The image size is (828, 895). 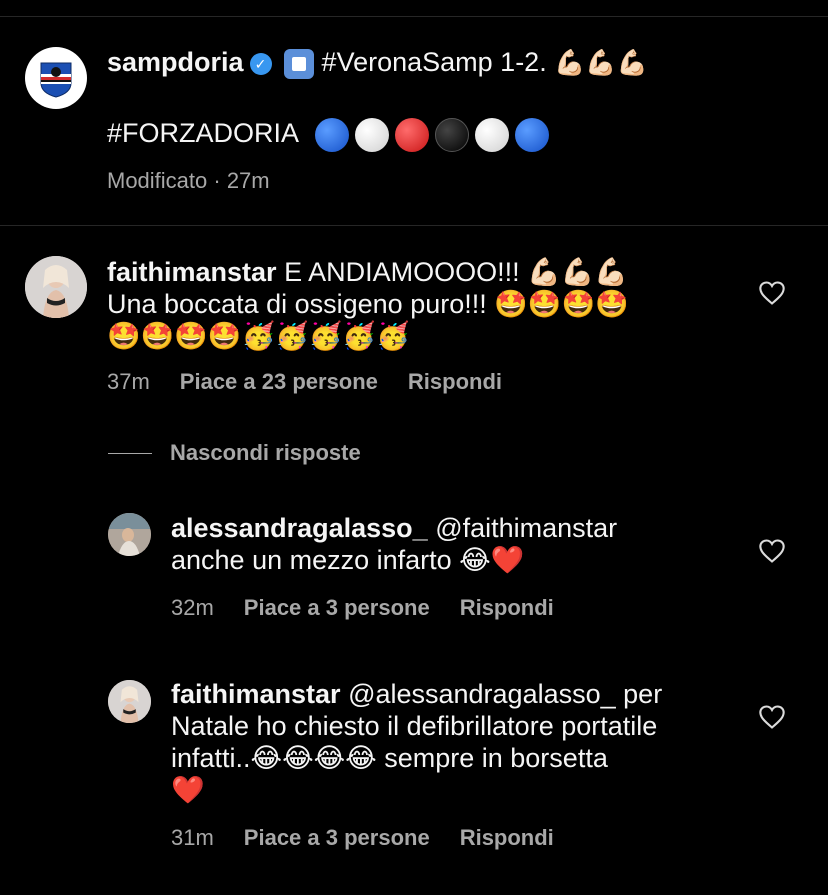 What do you see at coordinates (299, 528) in the screenshot?
I see `reply-username: alessandragalasso_` at bounding box center [299, 528].